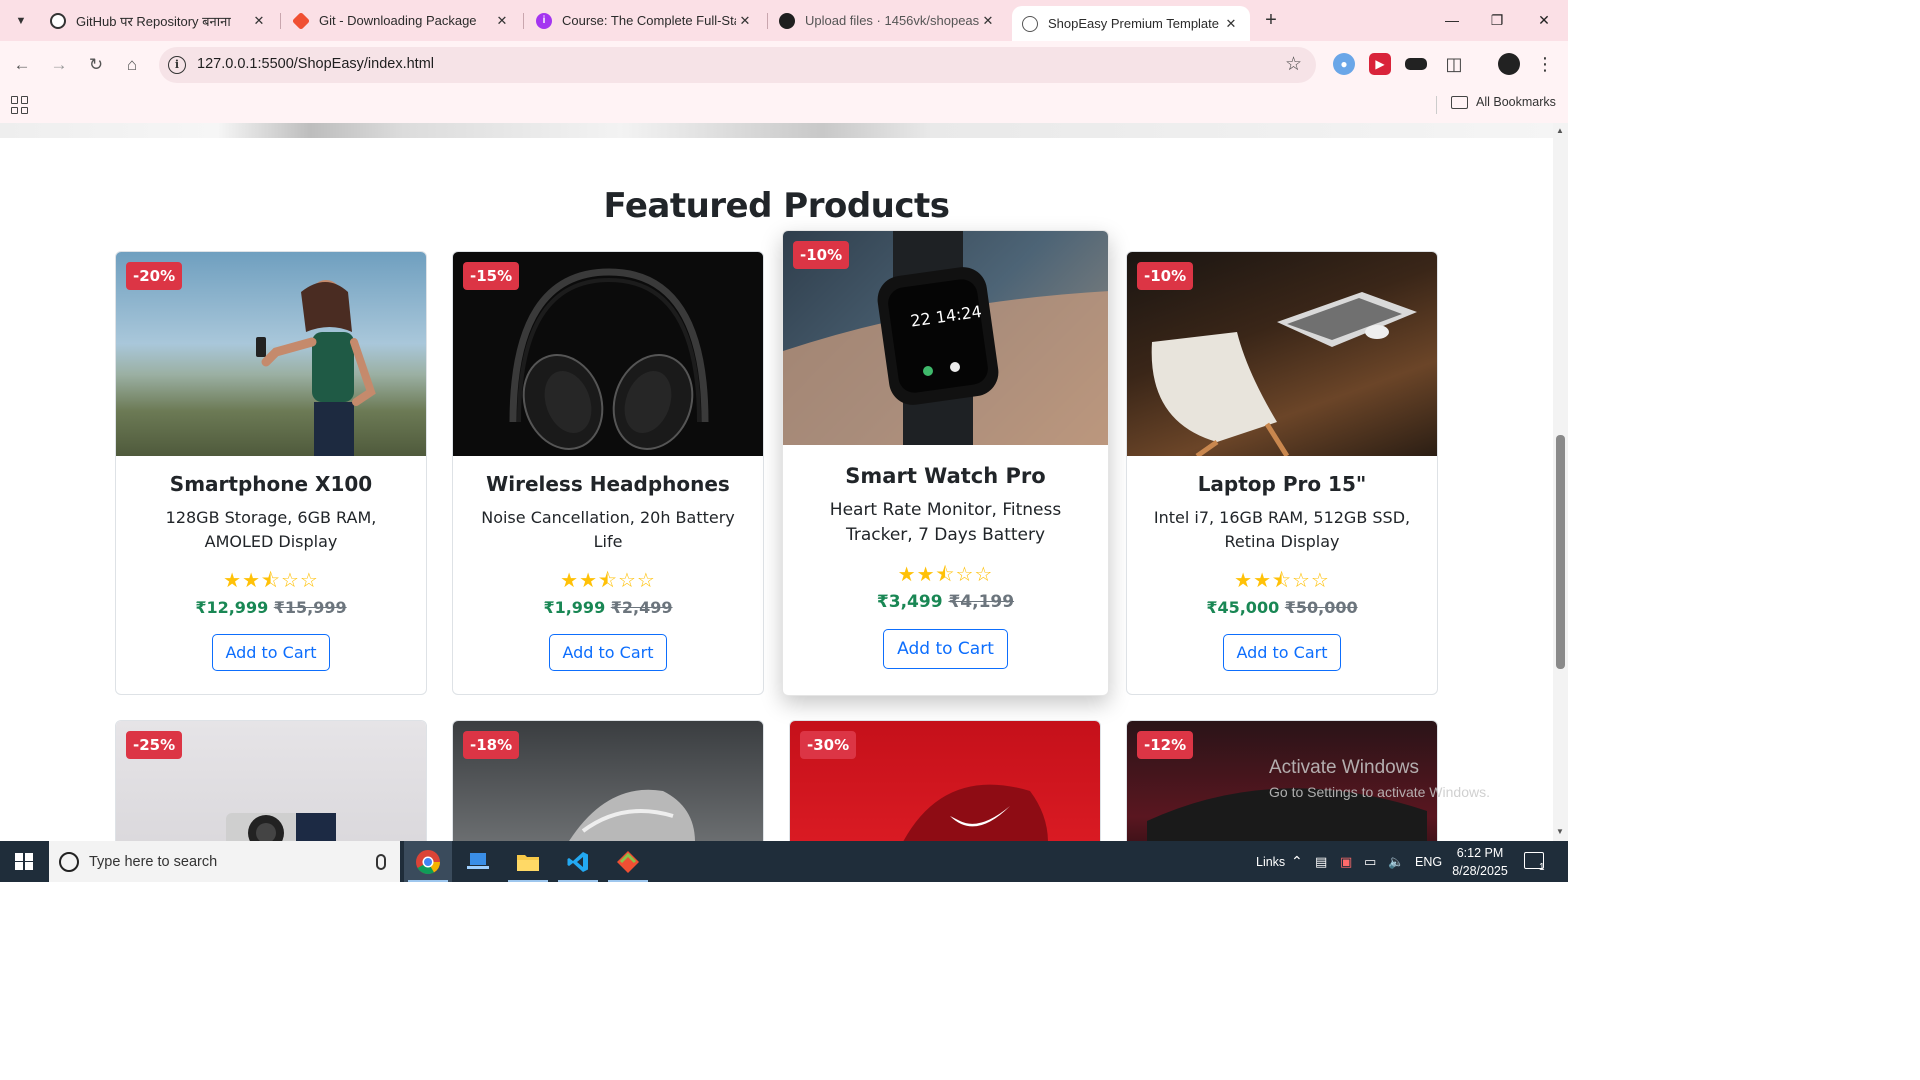 This screenshot has height=1080, width=1920. Describe the element at coordinates (58, 20) in the screenshot. I see `openai-icon` at that location.